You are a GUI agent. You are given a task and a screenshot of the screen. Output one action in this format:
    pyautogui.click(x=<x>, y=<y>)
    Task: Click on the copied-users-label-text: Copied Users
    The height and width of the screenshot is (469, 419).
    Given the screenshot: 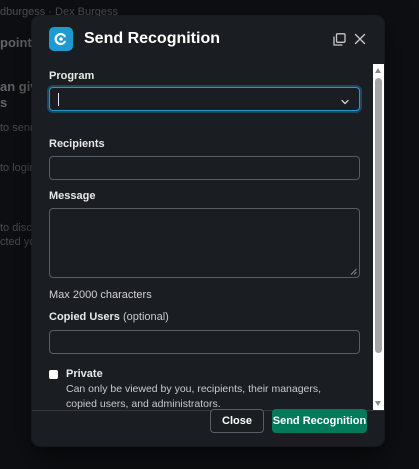 What is the action you would take?
    pyautogui.click(x=84, y=317)
    